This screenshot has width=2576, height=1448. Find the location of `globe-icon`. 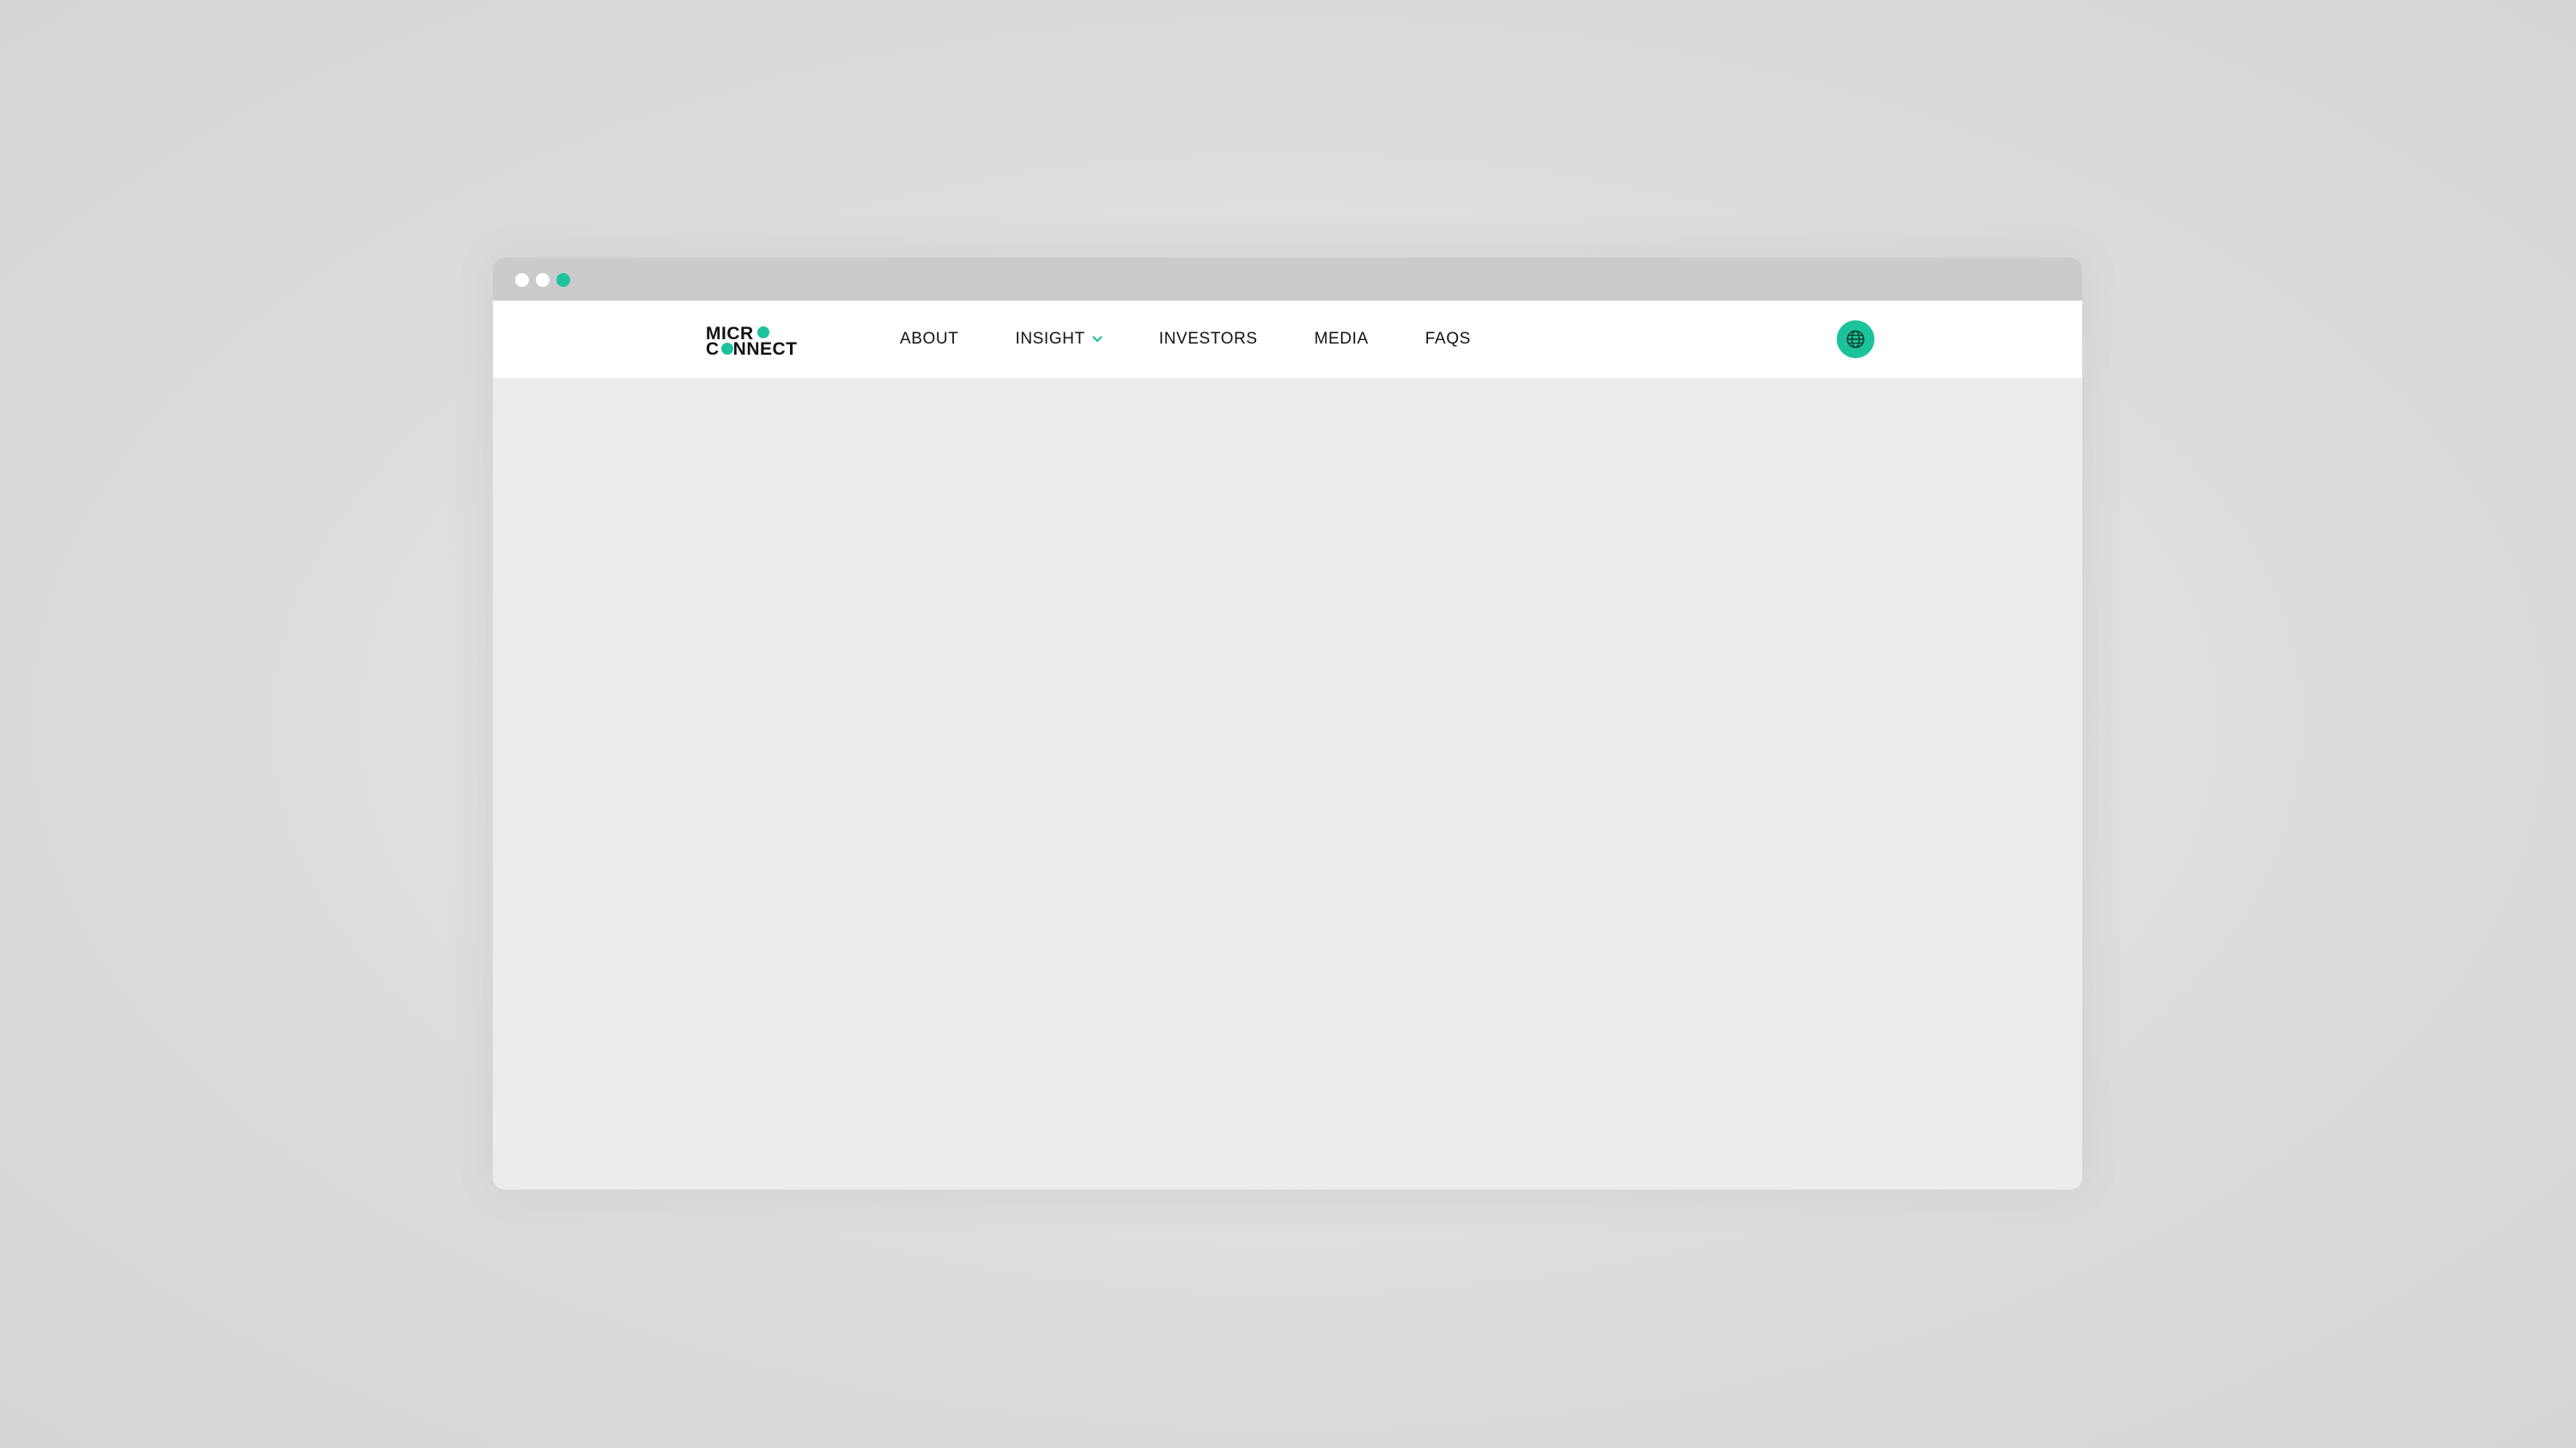

globe-icon is located at coordinates (1856, 339).